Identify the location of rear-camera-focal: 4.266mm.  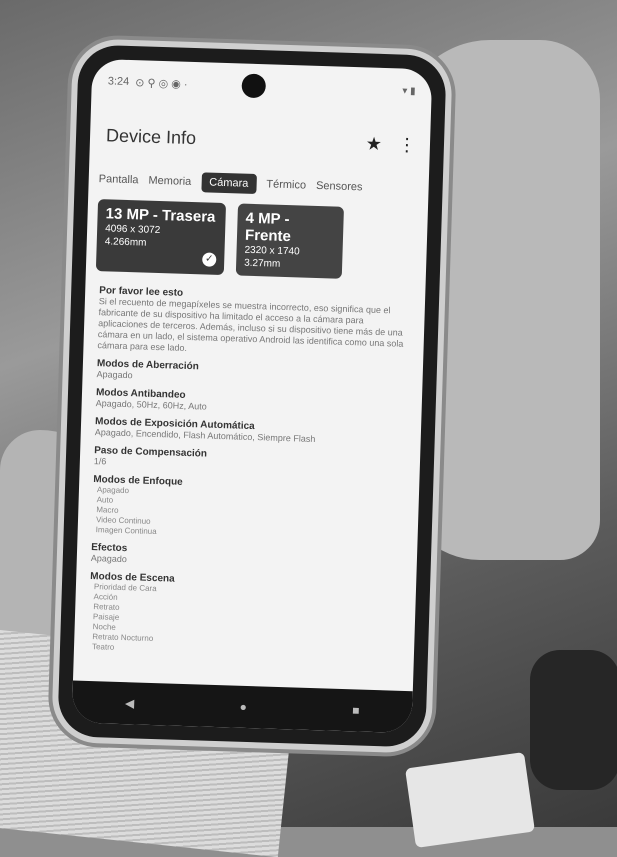
(125, 242).